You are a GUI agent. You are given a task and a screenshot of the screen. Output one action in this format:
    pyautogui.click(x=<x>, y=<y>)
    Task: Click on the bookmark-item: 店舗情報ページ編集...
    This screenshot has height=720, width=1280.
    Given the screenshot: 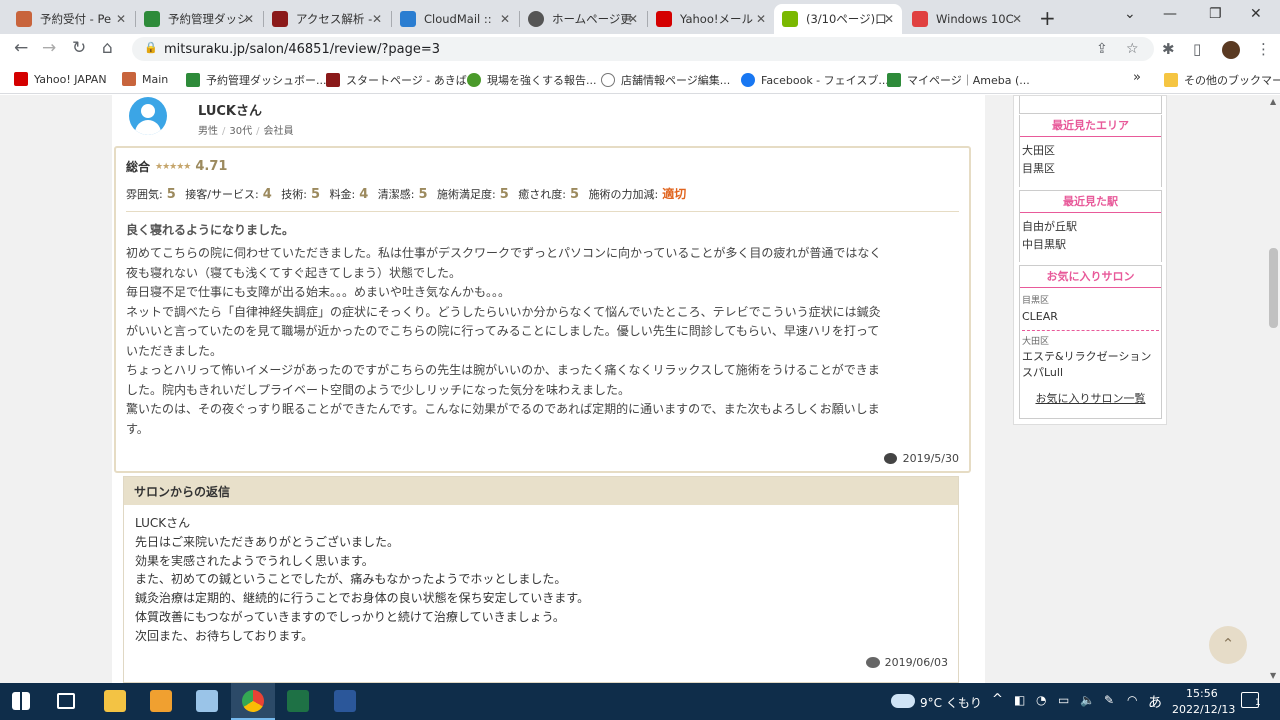 What is the action you would take?
    pyautogui.click(x=665, y=80)
    